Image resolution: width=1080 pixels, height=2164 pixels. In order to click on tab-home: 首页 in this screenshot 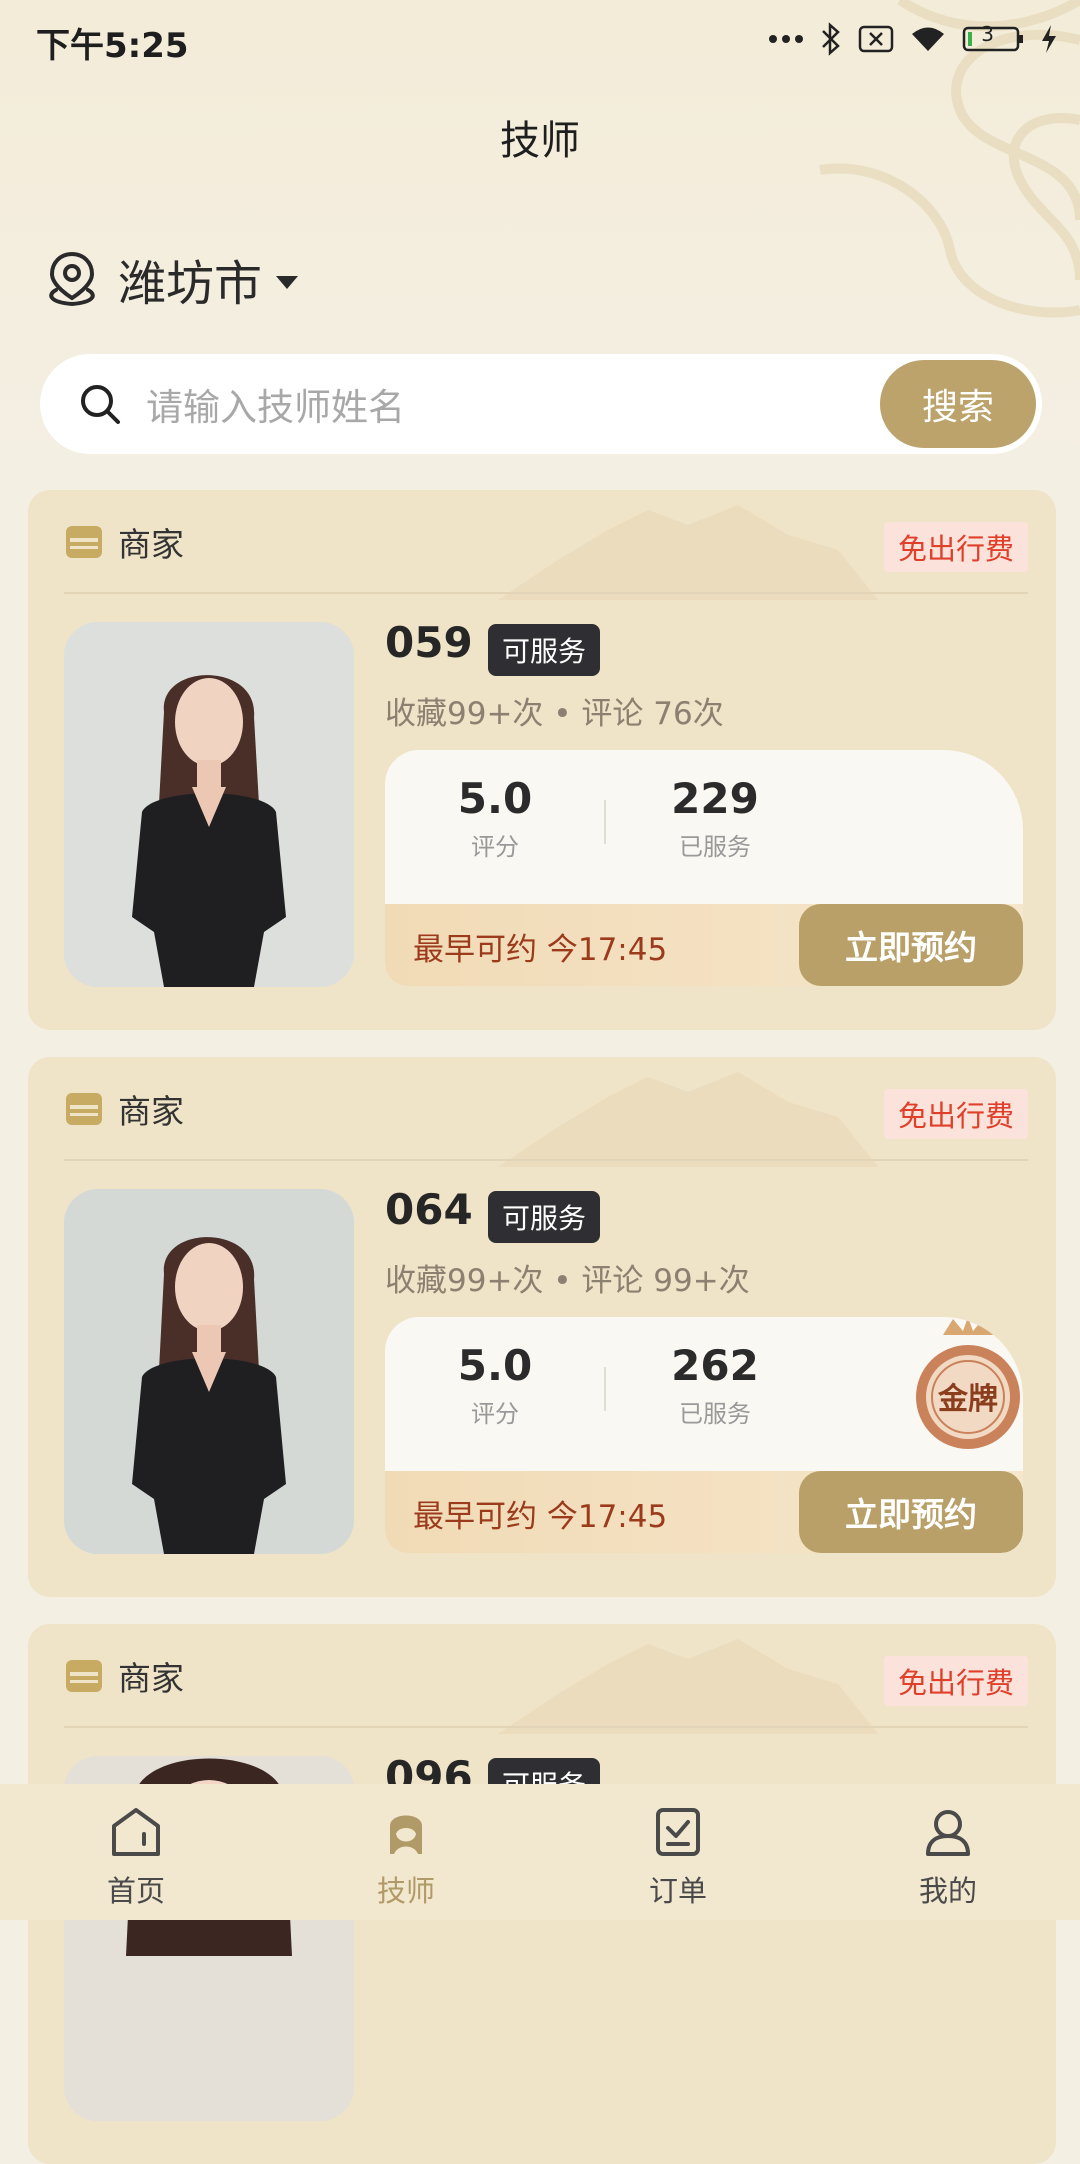, I will do `click(136, 1857)`.